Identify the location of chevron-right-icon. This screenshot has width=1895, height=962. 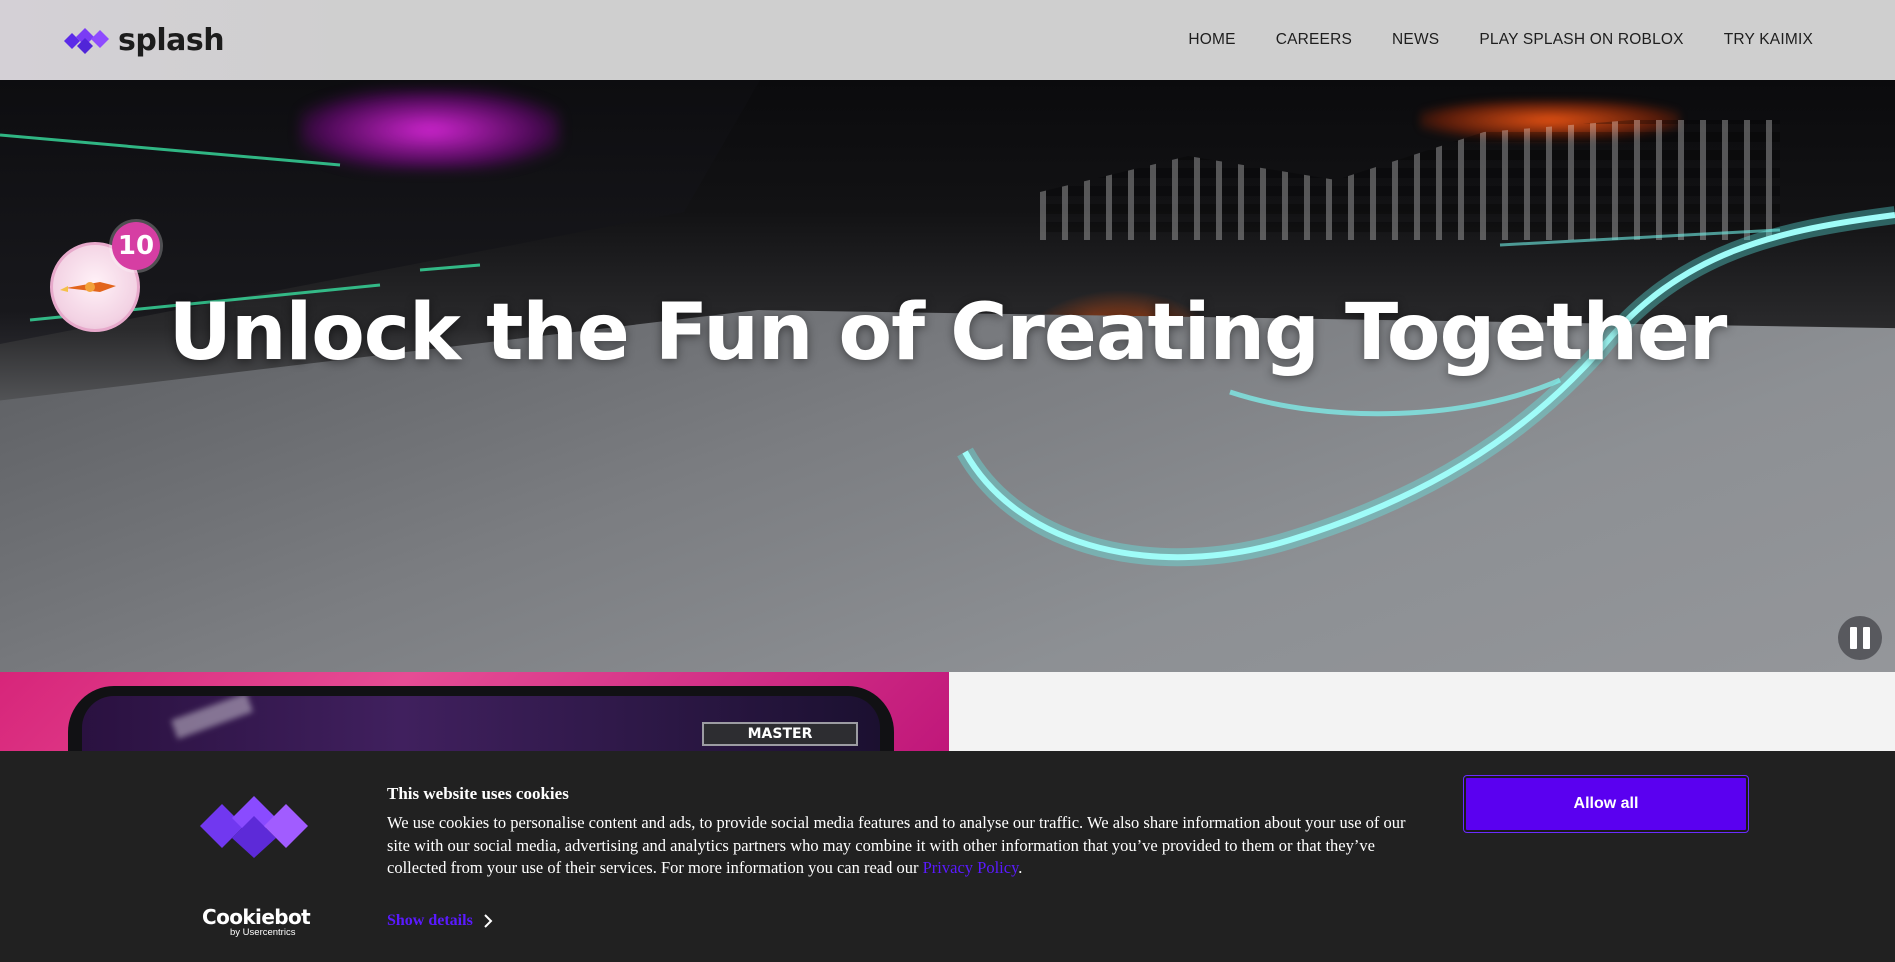
(488, 921).